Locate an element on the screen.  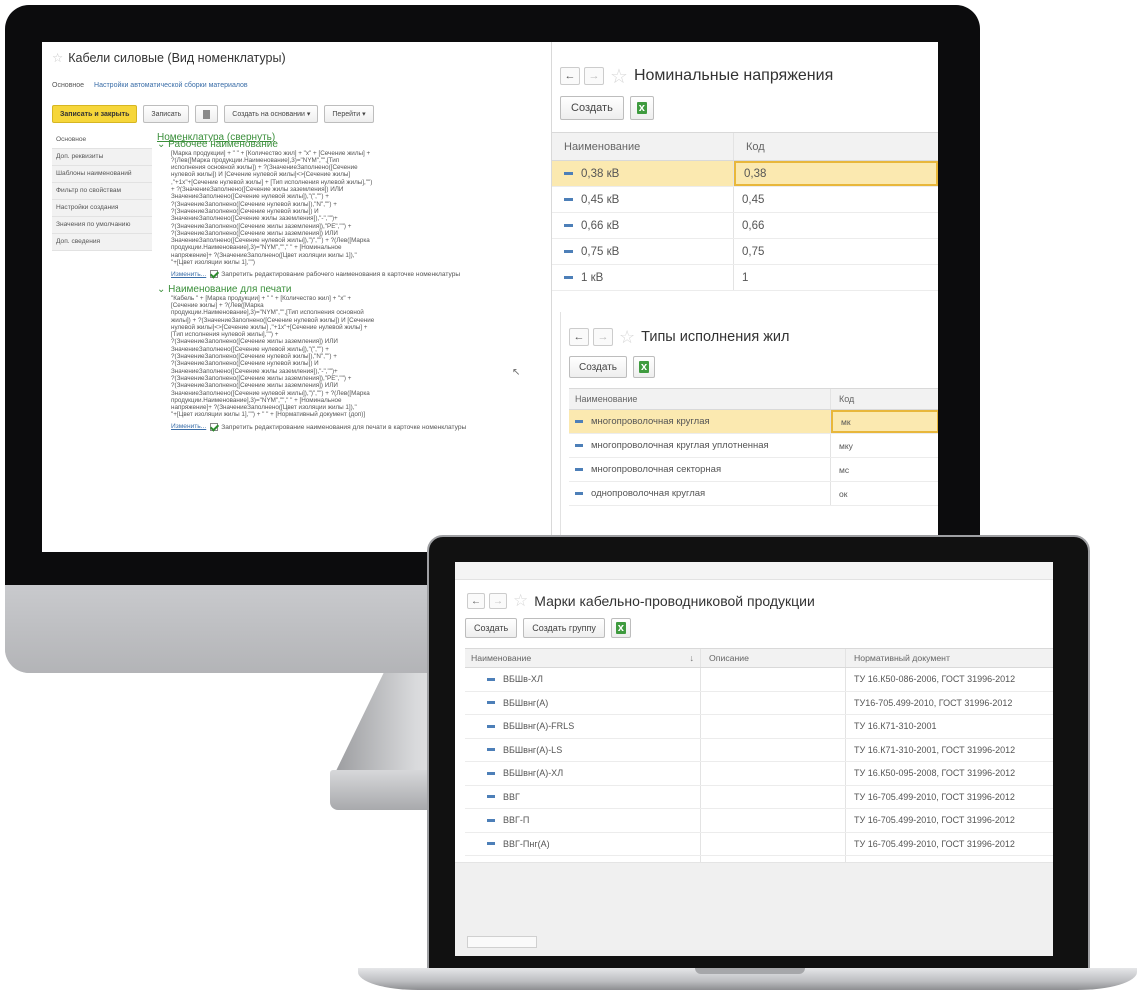
name-cell: ВВГ-П is located at coordinates (582, 820).